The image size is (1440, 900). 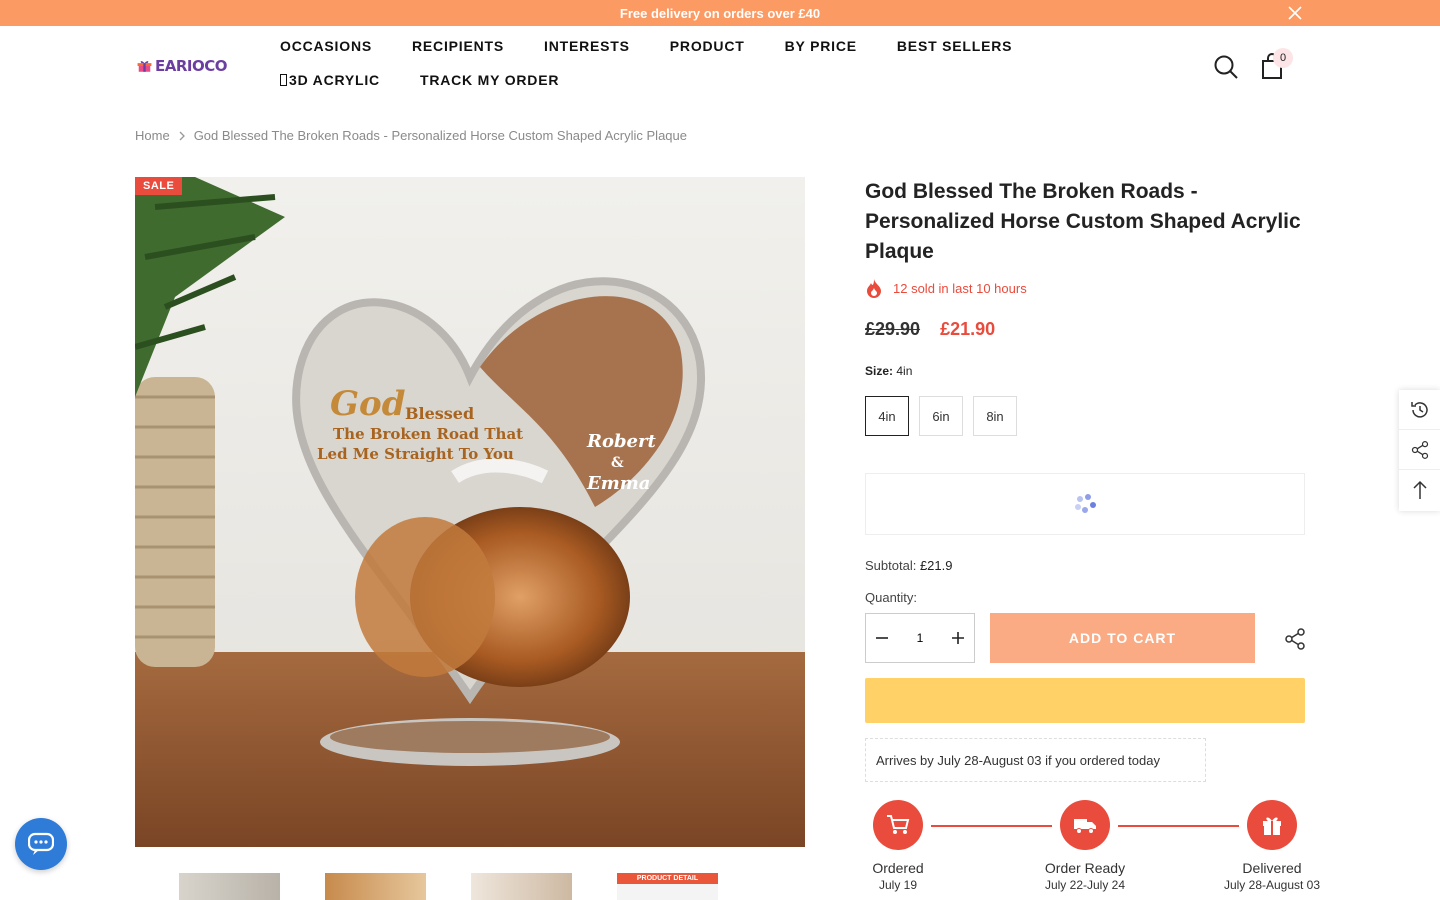 I want to click on arrow-up-icon, so click(x=1419, y=489).